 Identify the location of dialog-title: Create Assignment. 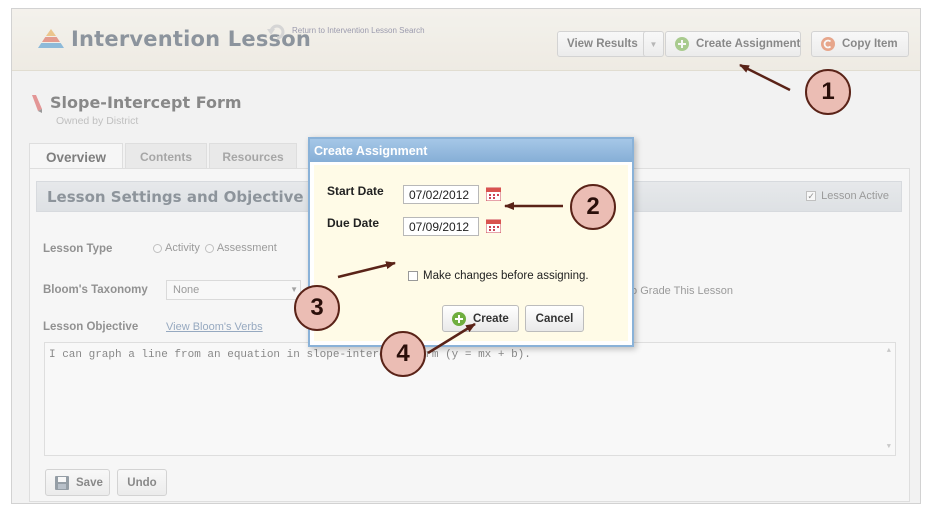
(471, 150).